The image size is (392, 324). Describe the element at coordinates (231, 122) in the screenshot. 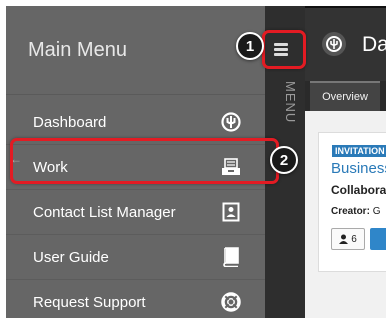

I see `dashboard-logo-icon` at that location.